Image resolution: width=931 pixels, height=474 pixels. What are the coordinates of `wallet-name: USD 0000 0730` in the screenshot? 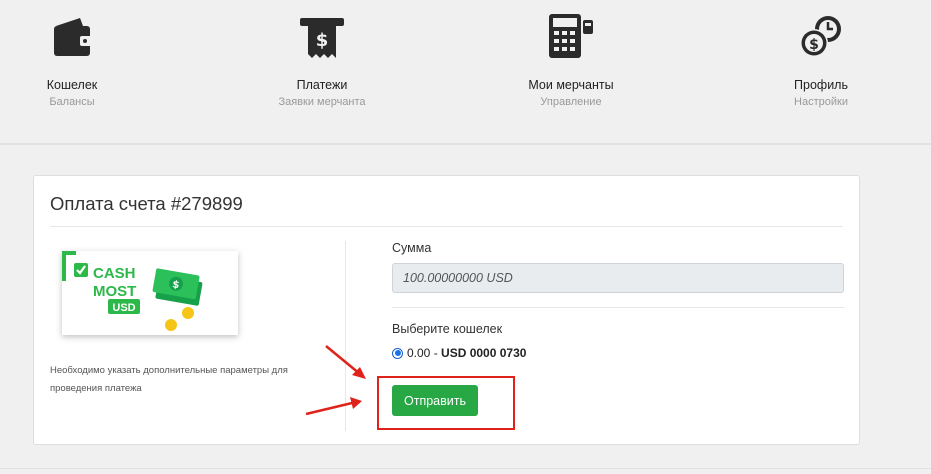 It's located at (484, 353).